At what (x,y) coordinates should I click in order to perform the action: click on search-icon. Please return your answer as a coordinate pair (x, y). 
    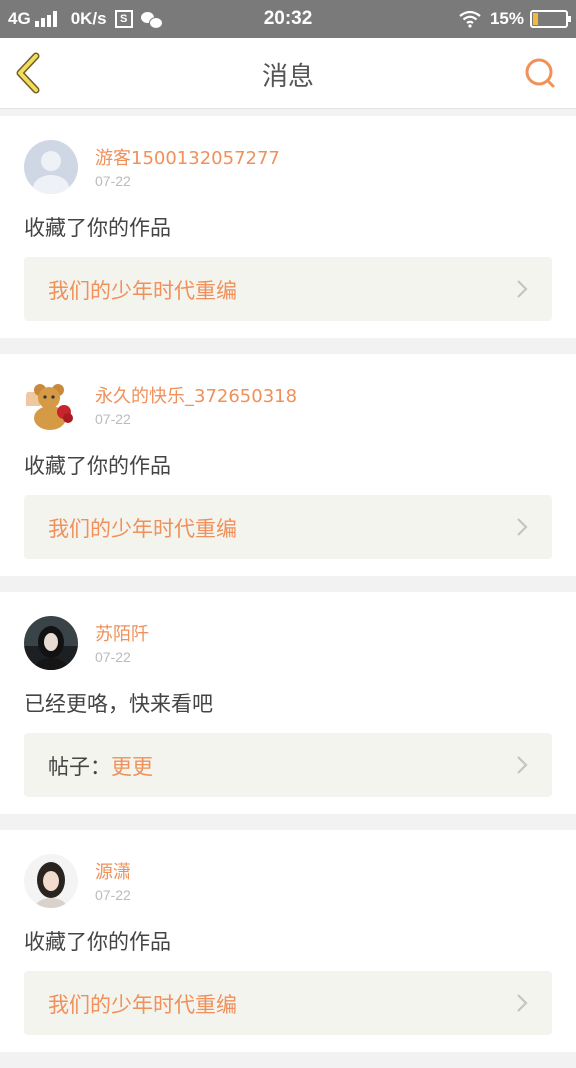
    Looking at the image, I should click on (540, 73).